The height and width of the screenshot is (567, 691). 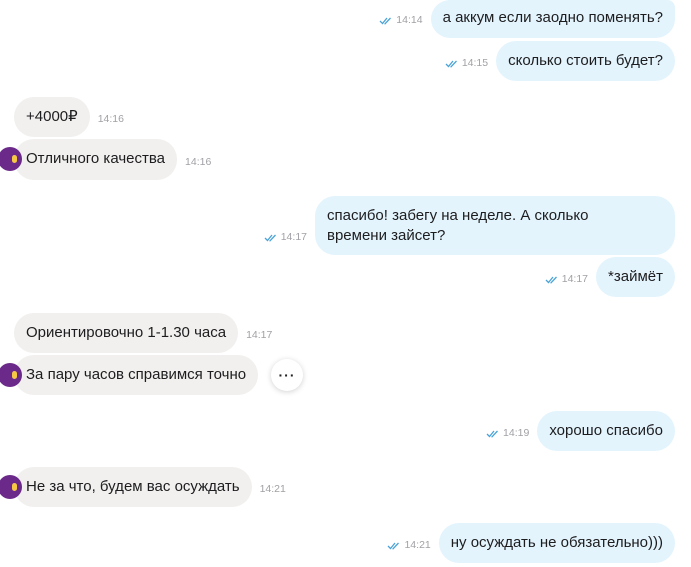 I want to click on message-incoming: +4000₽ 14:16, so click(x=69, y=117).